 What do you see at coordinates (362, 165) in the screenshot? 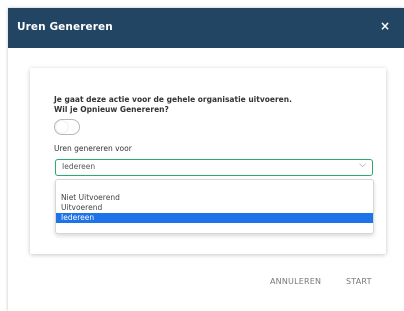
I see `chevron-down-icon: ⌵` at bounding box center [362, 165].